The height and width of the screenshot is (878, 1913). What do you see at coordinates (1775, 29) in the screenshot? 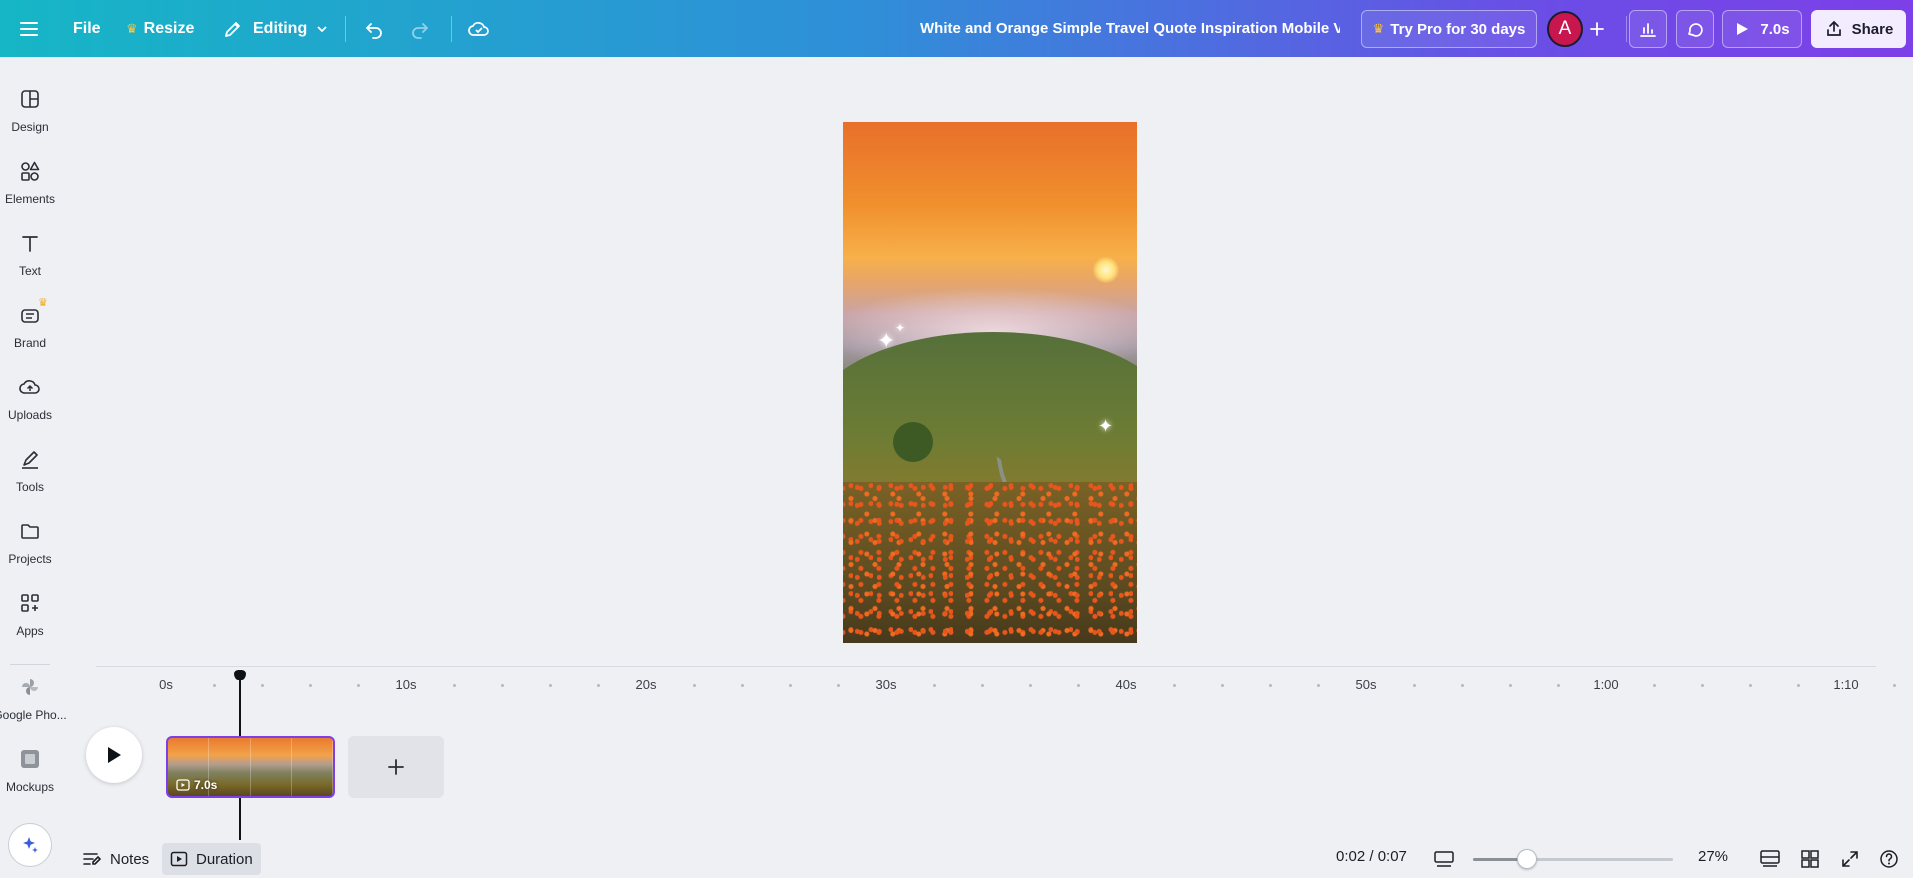
I see `present-duration-label: 7.0s` at bounding box center [1775, 29].